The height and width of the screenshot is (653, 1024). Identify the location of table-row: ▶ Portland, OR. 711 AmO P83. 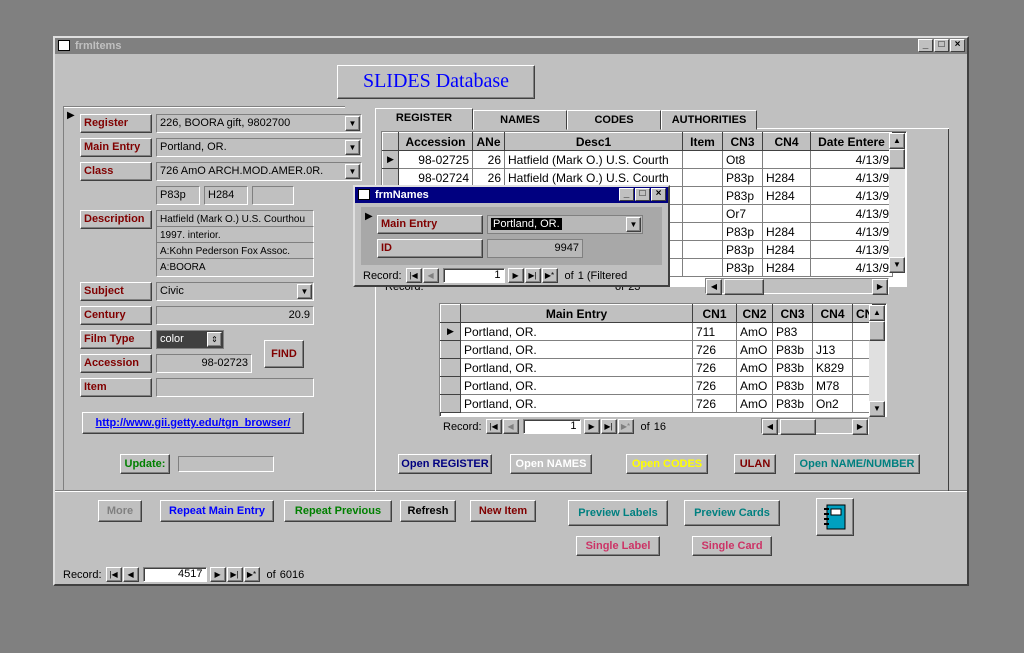
(656, 331).